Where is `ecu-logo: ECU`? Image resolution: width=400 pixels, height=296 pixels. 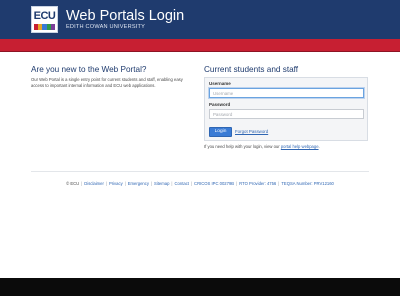 ecu-logo: ECU is located at coordinates (44, 19).